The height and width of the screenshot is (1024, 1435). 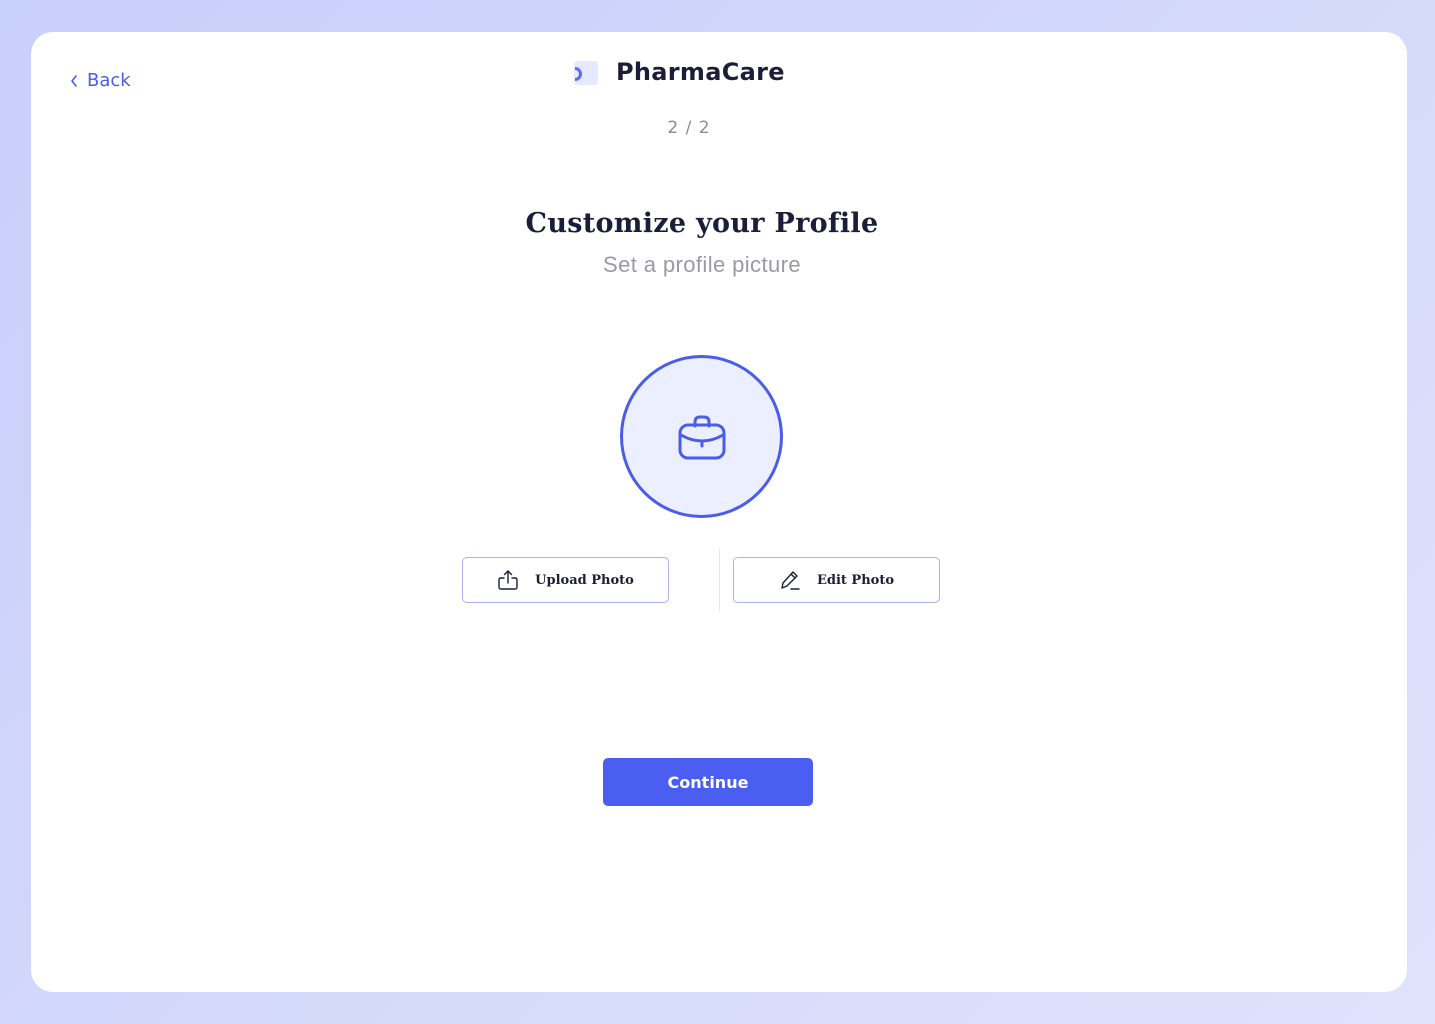 What do you see at coordinates (719, 580) in the screenshot?
I see `divider` at bounding box center [719, 580].